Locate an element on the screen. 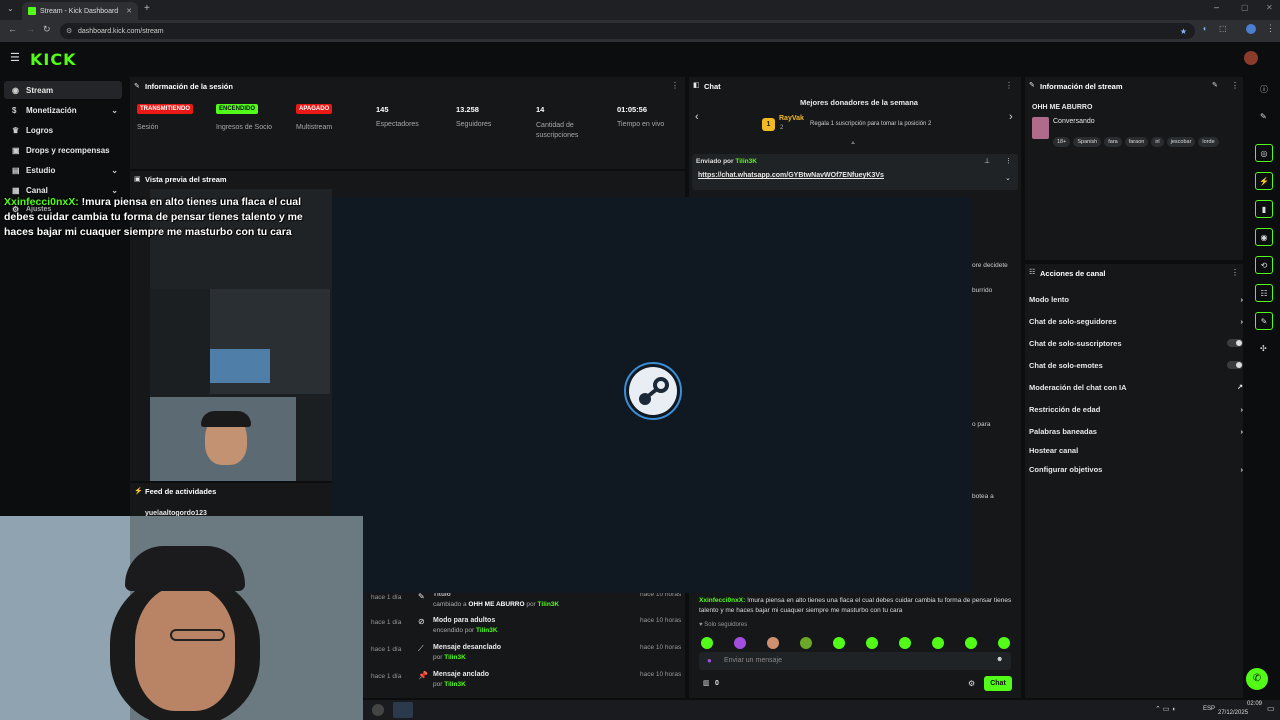  sidebar-item-stream: ◉ Stream is located at coordinates (63, 90).